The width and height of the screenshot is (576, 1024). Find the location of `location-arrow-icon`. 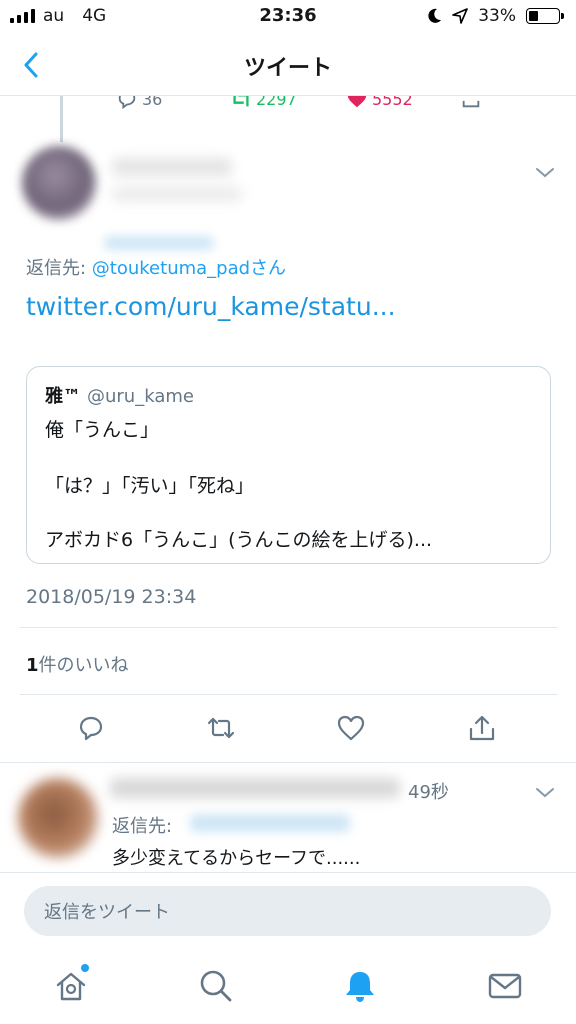

location-arrow-icon is located at coordinates (460, 16).